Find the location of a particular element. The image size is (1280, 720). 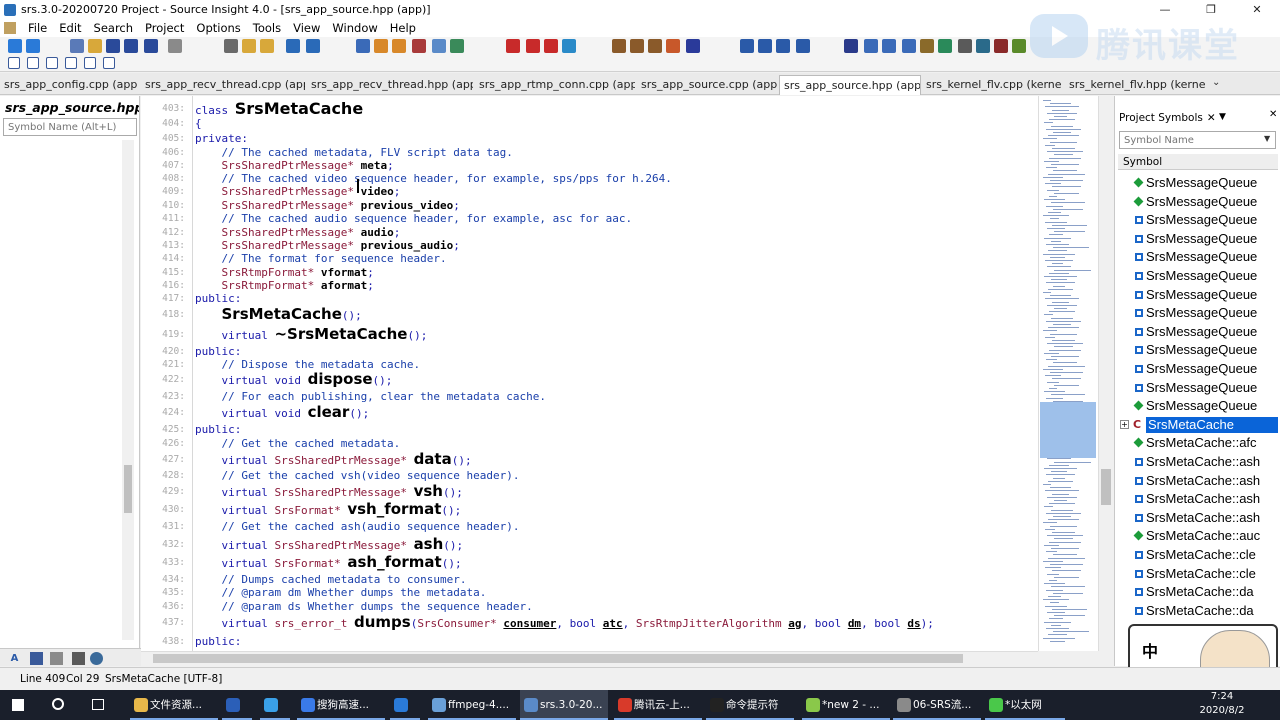

home-icon is located at coordinates (983, 46).